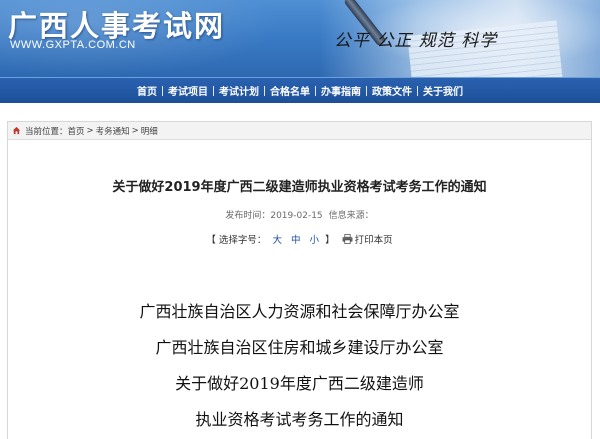 The image size is (600, 439). I want to click on font-size-selector: 【 选择字号： 大 中 小 】 打印本页, so click(299, 239).